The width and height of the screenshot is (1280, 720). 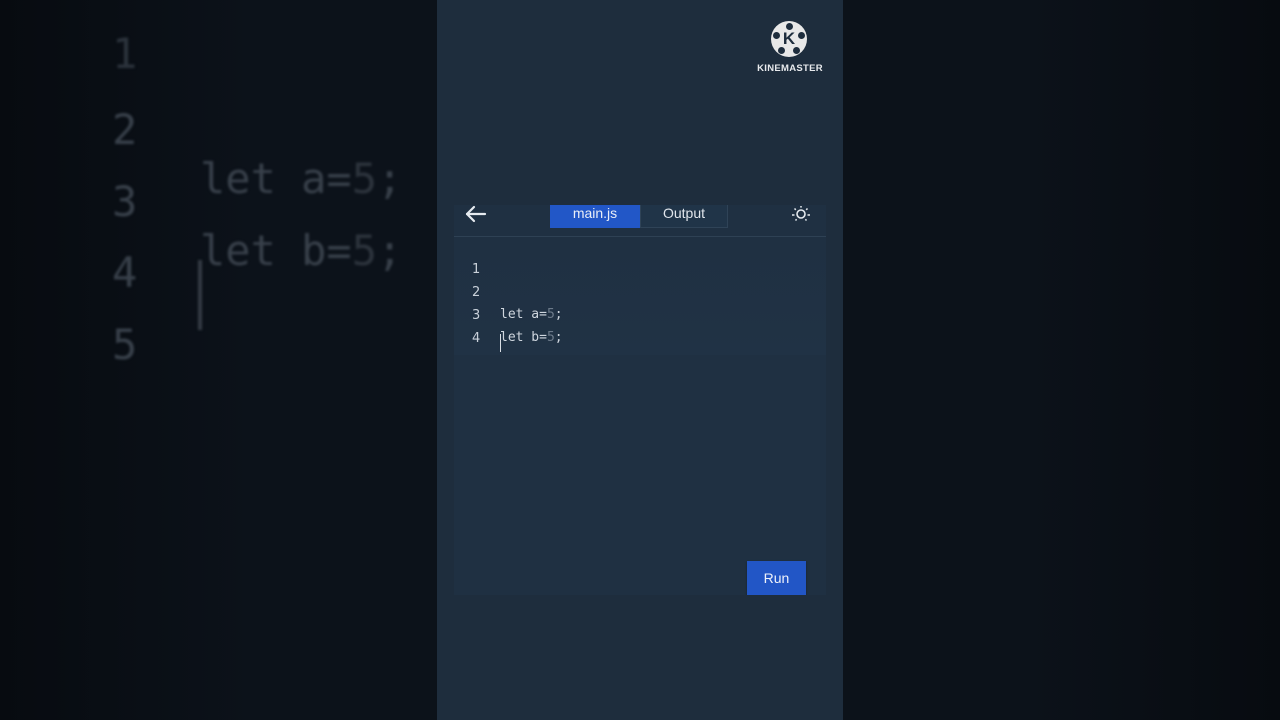 What do you see at coordinates (640, 475) in the screenshot?
I see `editor-empty-area` at bounding box center [640, 475].